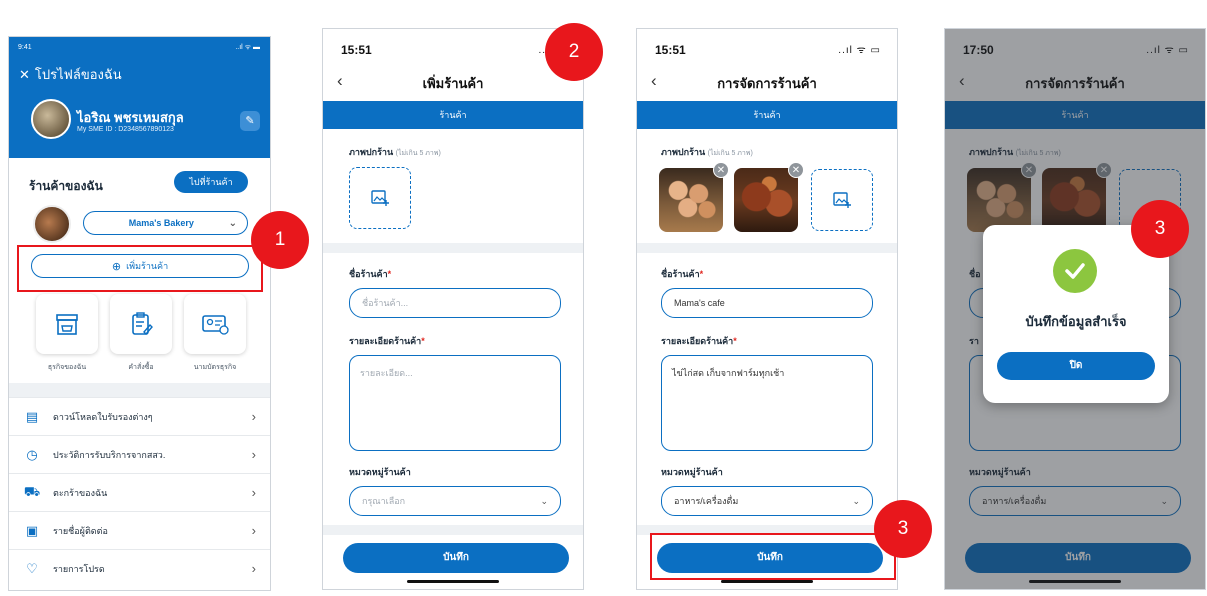 The width and height of the screenshot is (1207, 596). Describe the element at coordinates (767, 83) in the screenshot. I see `page-title: การจัดการร้านค้า` at that location.